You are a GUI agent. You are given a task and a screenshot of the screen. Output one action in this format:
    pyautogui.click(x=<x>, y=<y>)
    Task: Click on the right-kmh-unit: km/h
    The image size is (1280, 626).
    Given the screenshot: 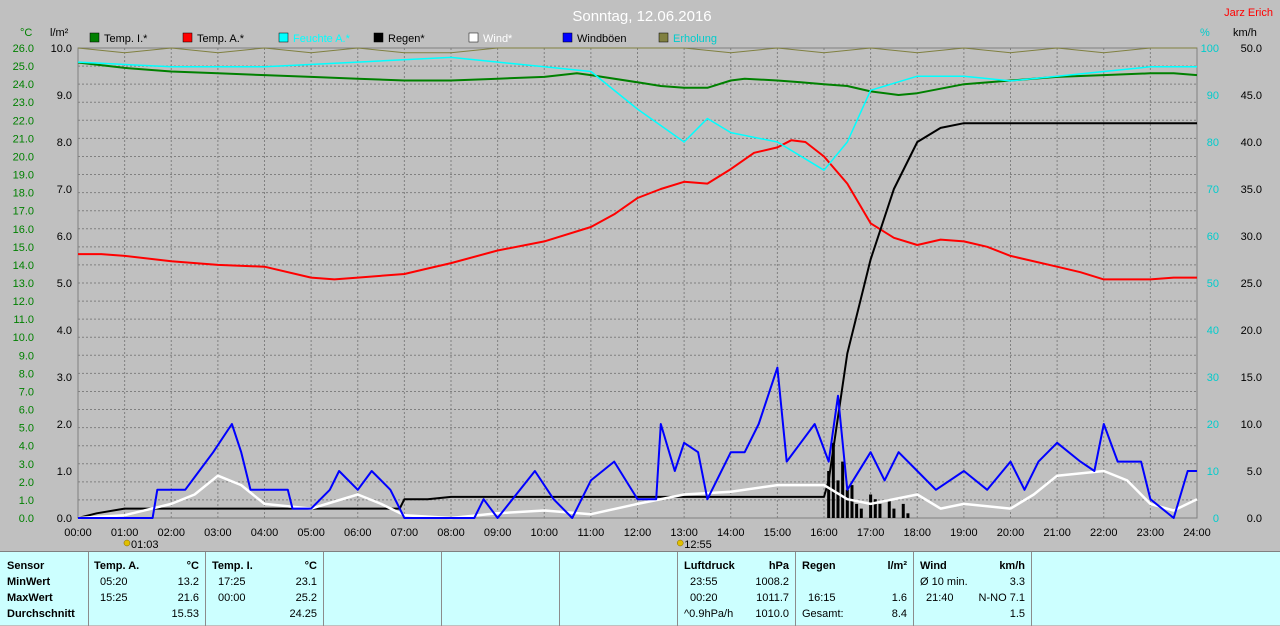 What is the action you would take?
    pyautogui.click(x=1245, y=33)
    